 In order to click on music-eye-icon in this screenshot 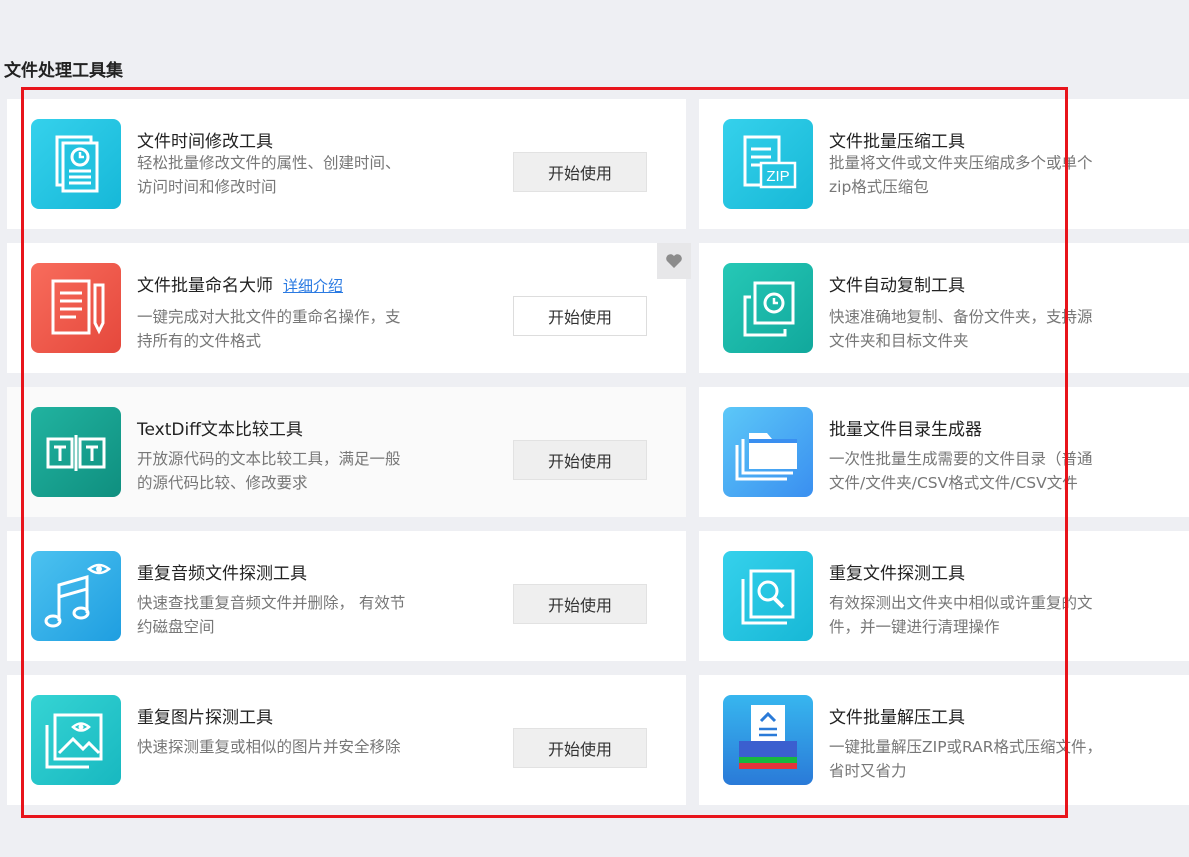, I will do `click(76, 596)`.